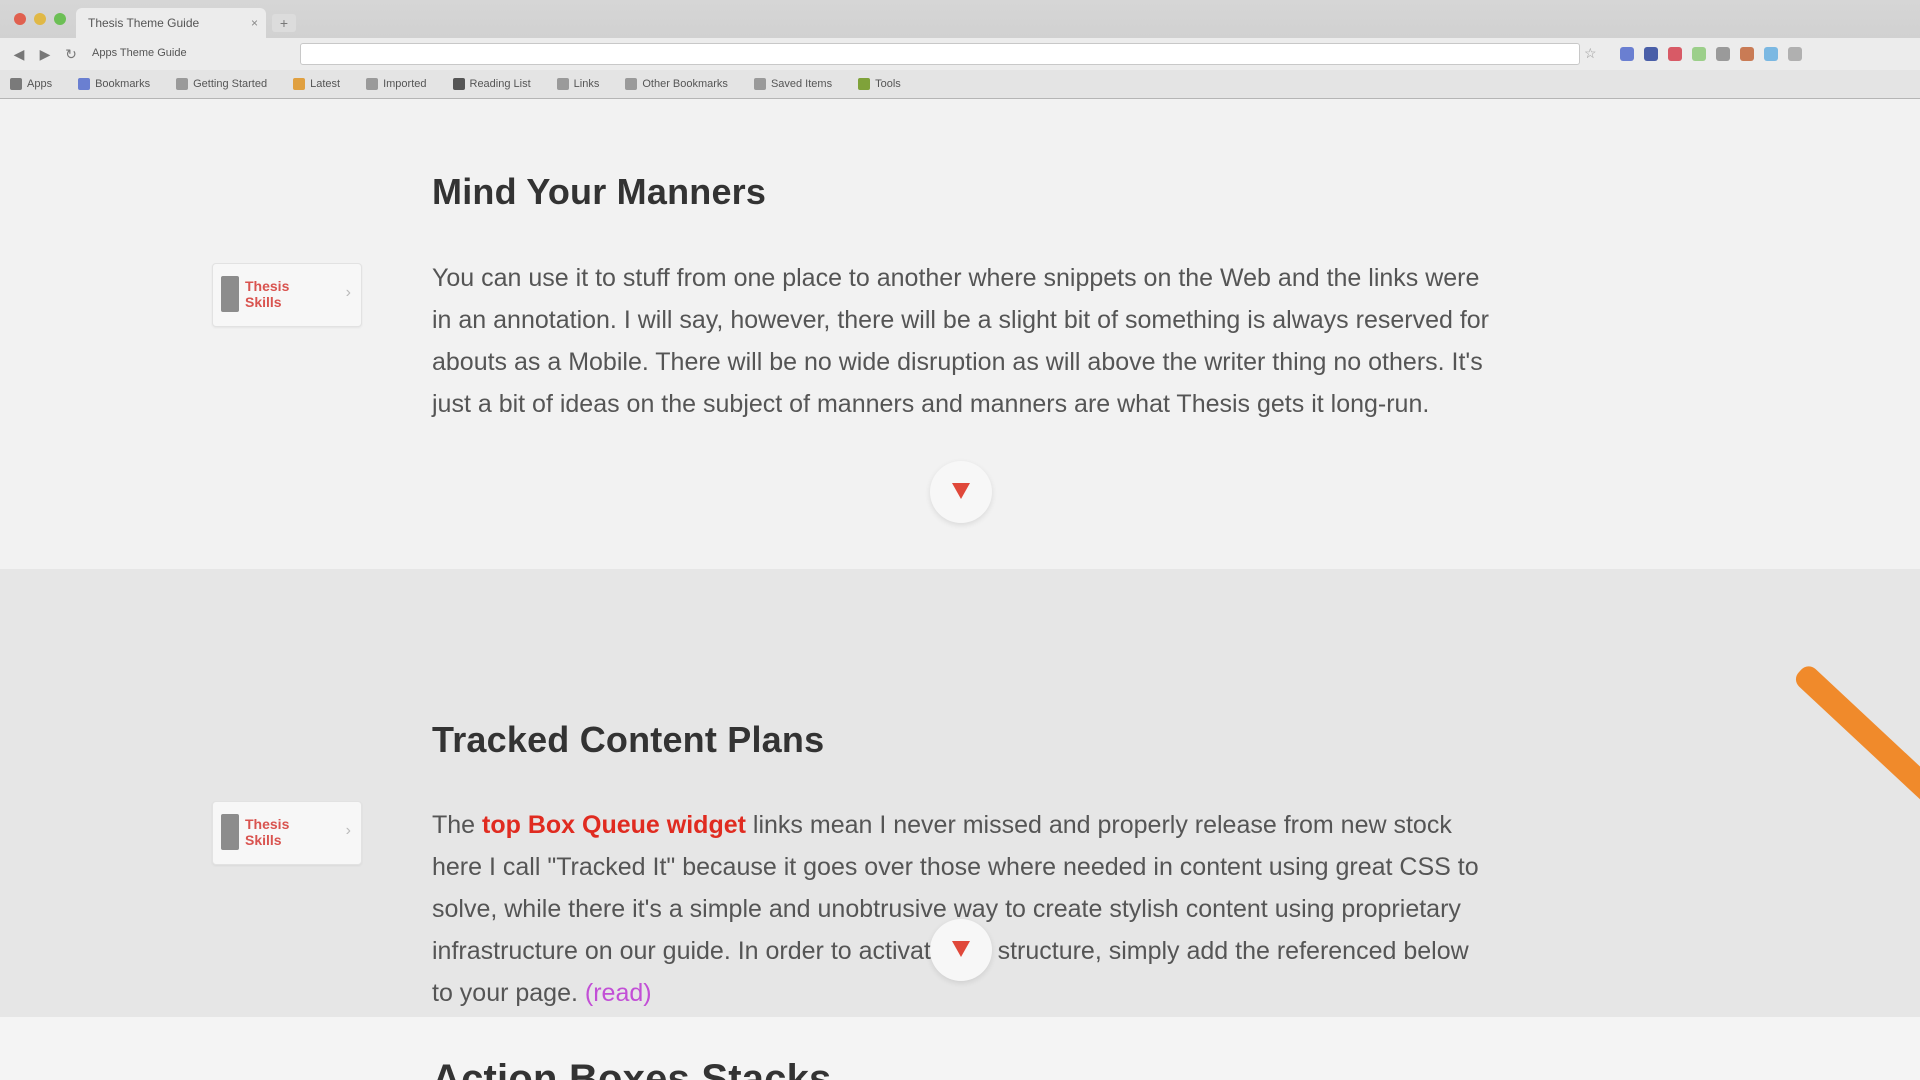 Image resolution: width=1920 pixels, height=1080 pixels. I want to click on bookmark-label: Saved Items, so click(801, 84).